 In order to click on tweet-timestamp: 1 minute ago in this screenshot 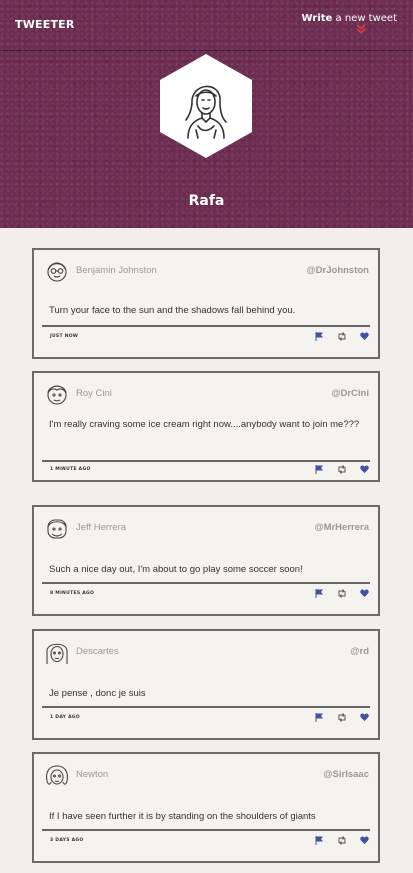, I will do `click(70, 469)`.